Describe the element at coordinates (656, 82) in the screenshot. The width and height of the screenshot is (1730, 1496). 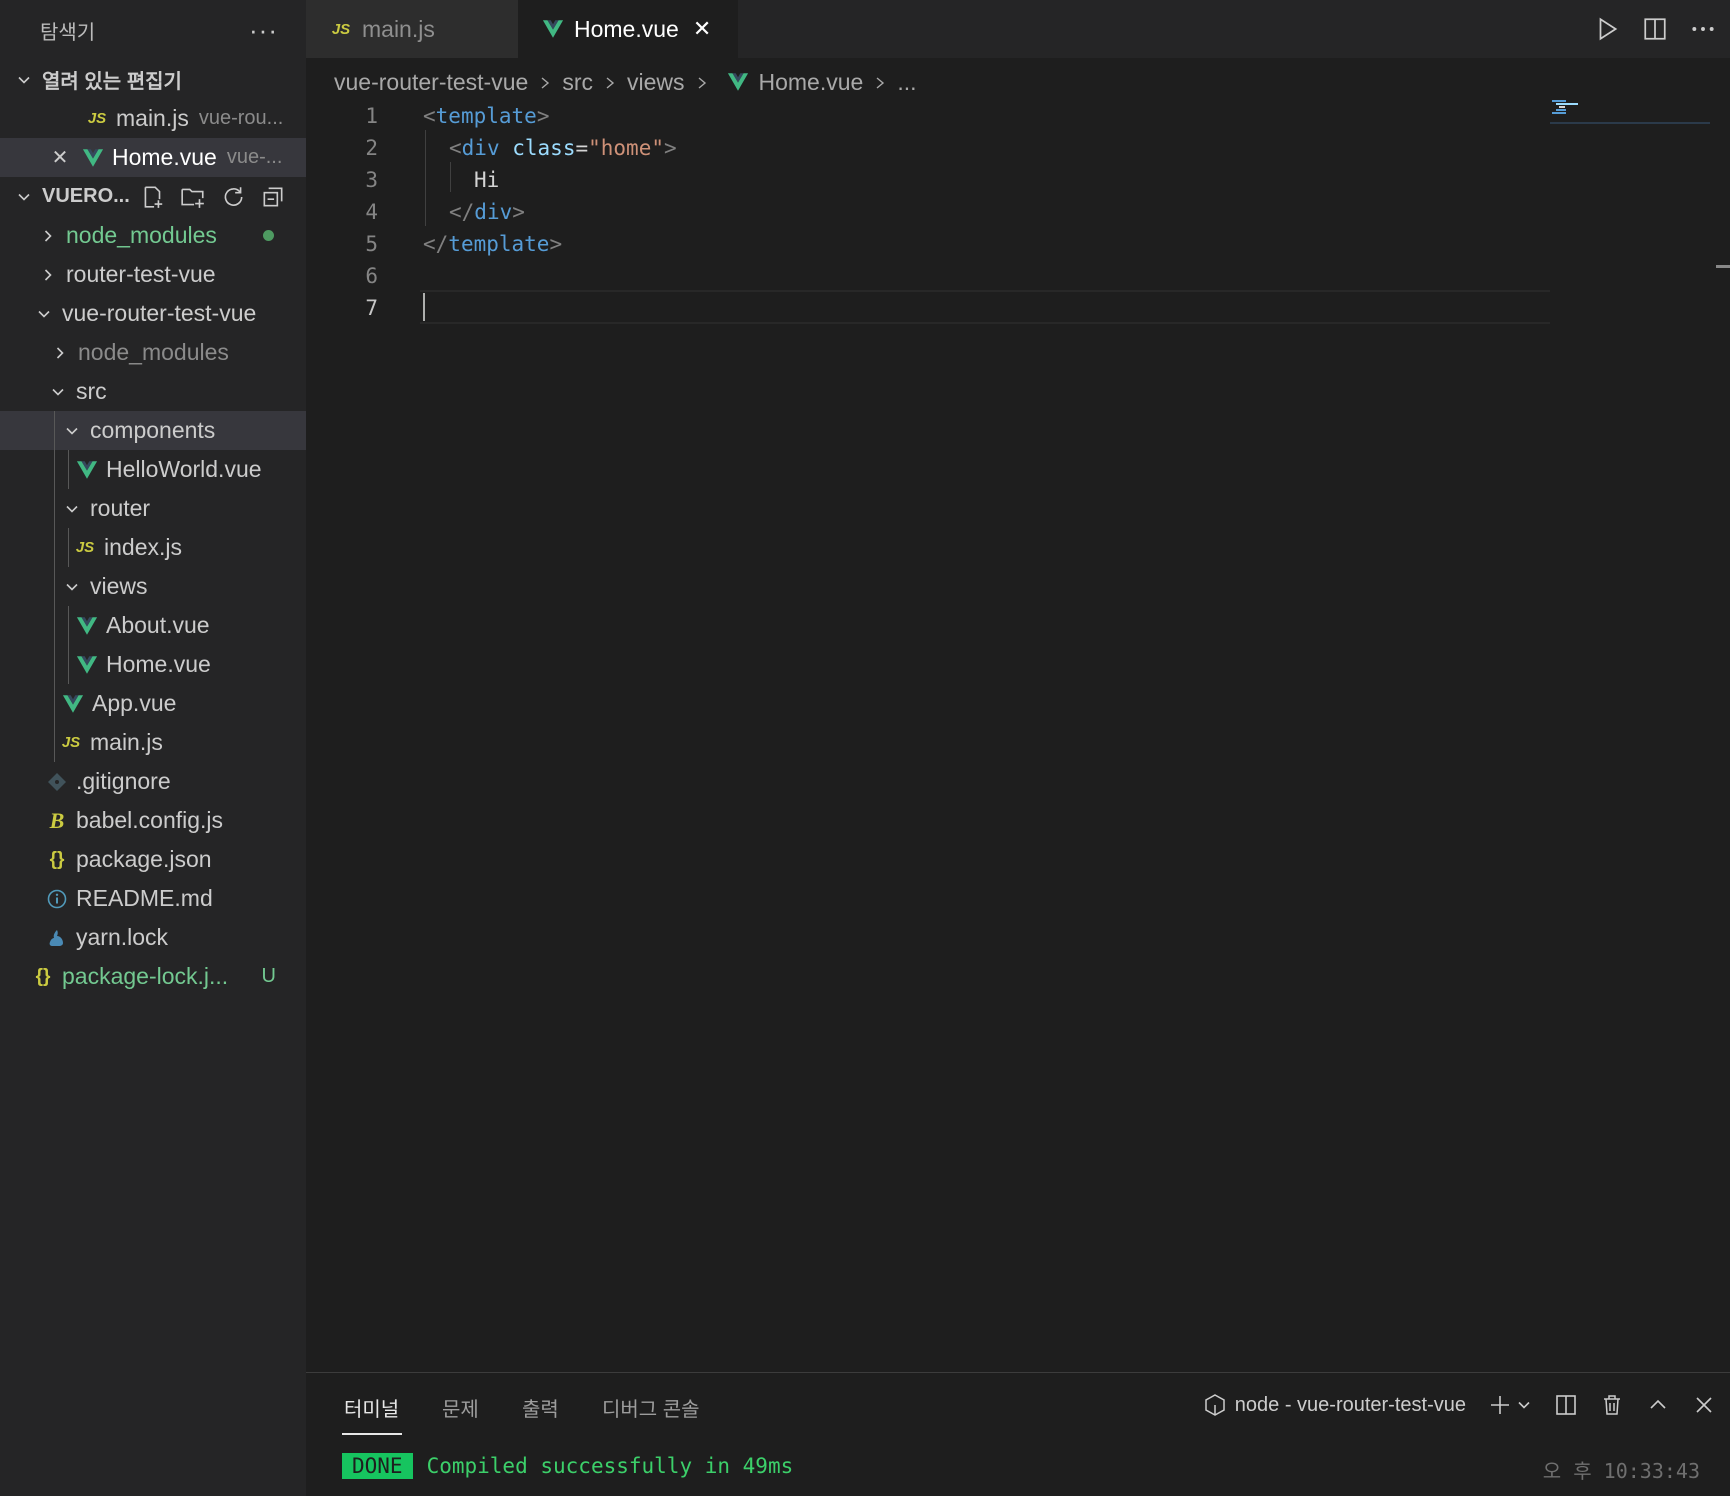
I see `breadcrumb-item: views` at that location.